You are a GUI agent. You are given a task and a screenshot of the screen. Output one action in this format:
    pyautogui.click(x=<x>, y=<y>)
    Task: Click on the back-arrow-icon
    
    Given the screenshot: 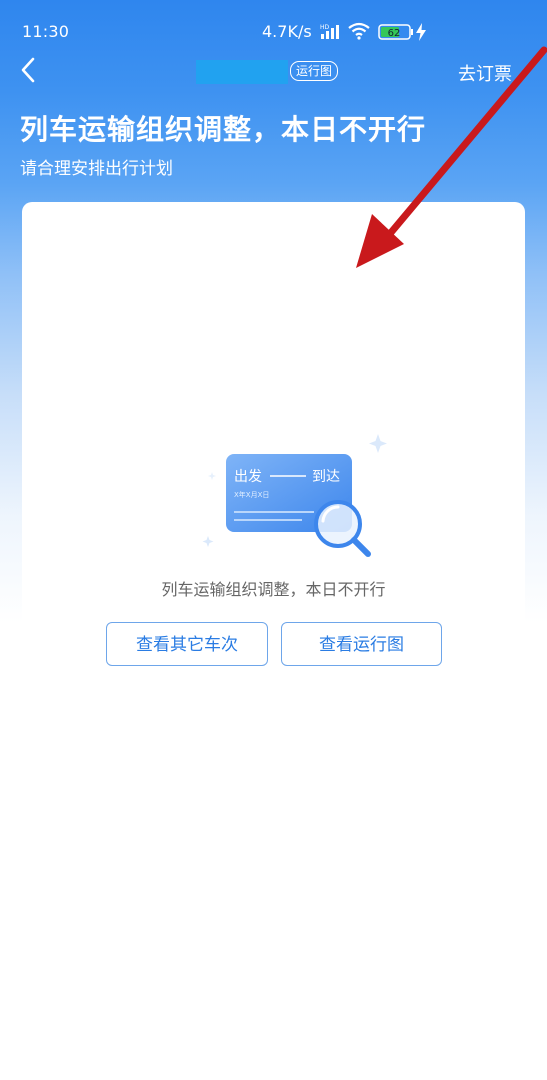 What is the action you would take?
    pyautogui.click(x=28, y=70)
    